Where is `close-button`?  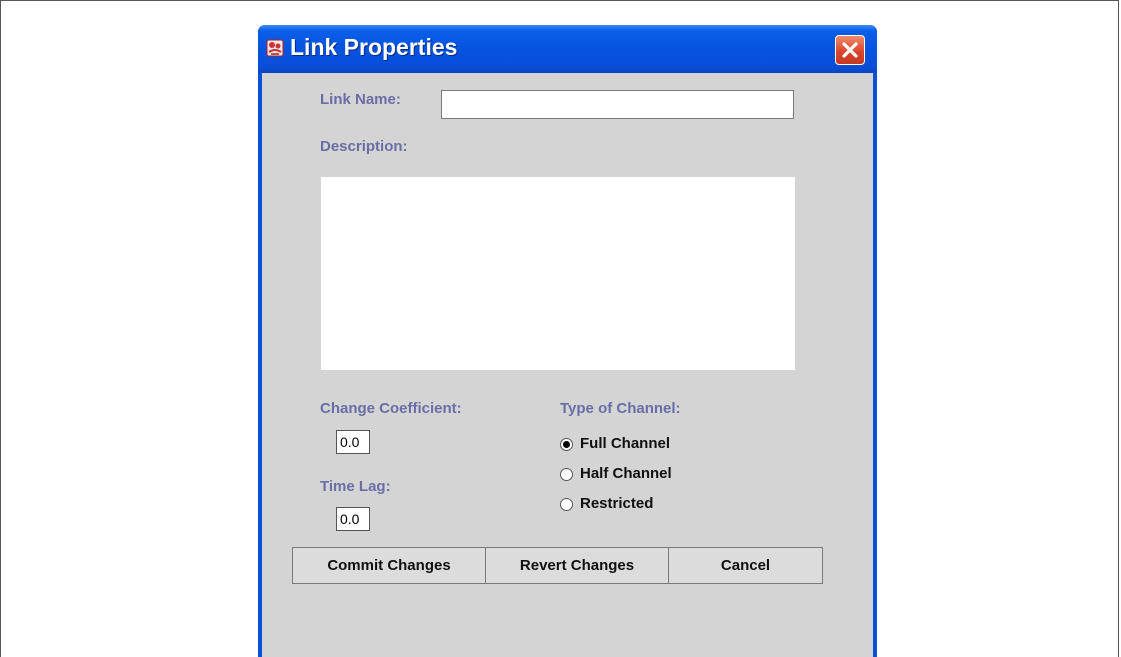 close-button is located at coordinates (850, 50).